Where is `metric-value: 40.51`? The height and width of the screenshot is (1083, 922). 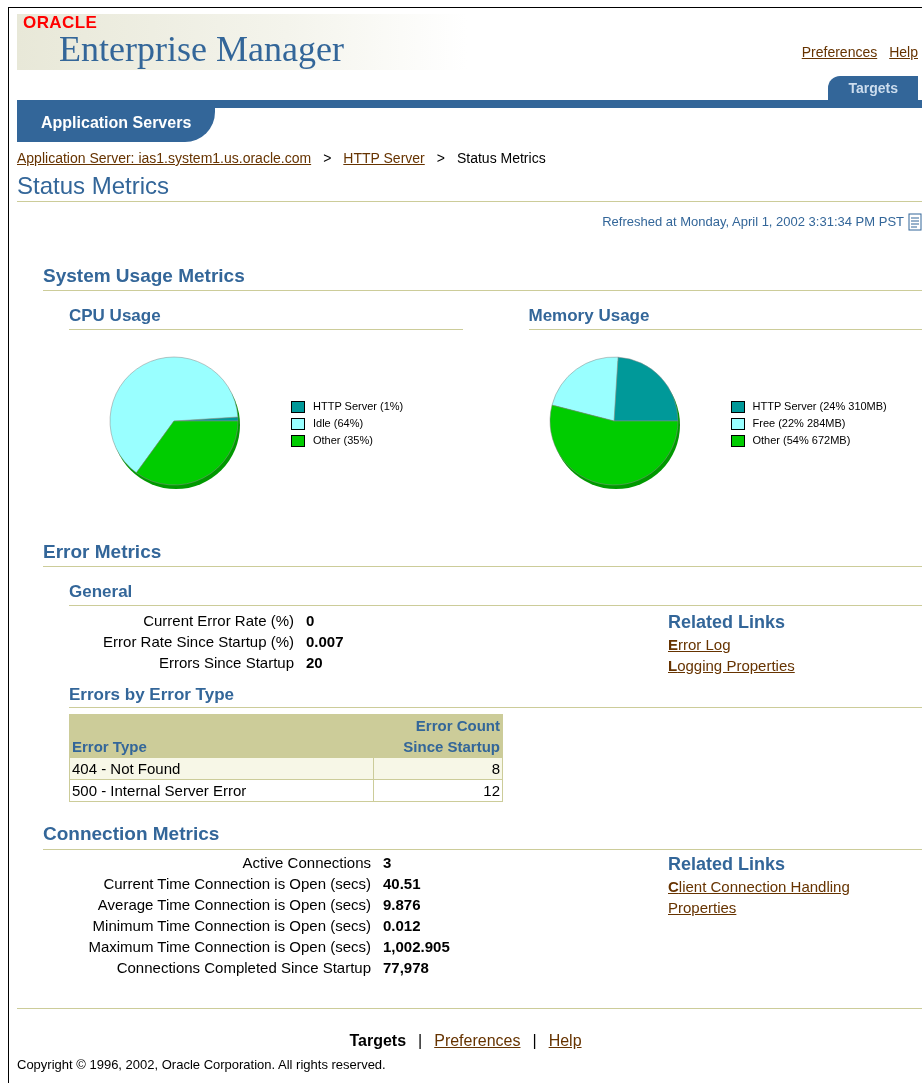 metric-value: 40.51 is located at coordinates (402, 883).